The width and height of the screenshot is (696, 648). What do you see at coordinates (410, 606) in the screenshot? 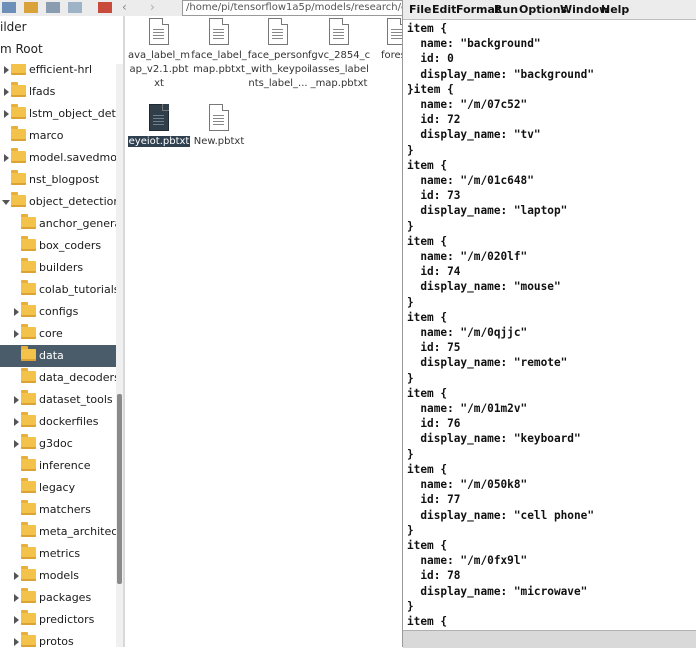
I see `code-line: }` at bounding box center [410, 606].